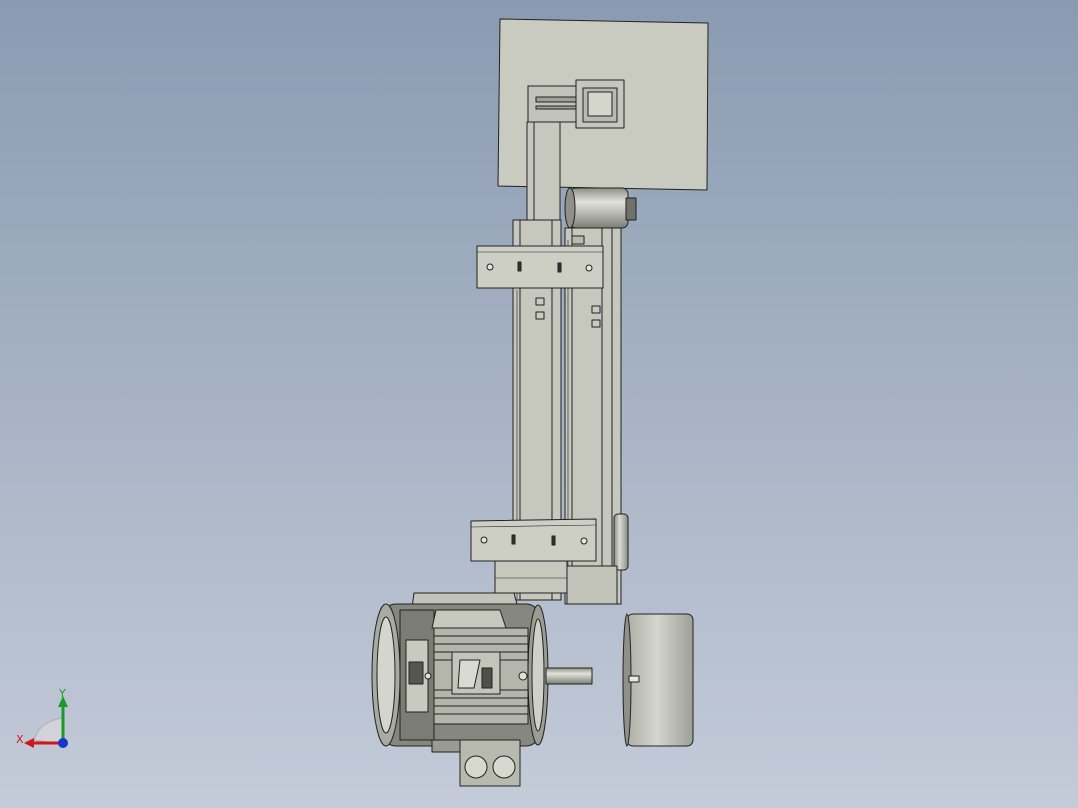  What do you see at coordinates (62, 693) in the screenshot?
I see `y-axis-label: Y` at bounding box center [62, 693].